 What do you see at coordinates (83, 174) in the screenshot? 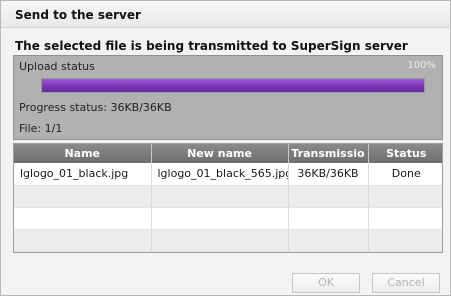
I see `cell-name: lglogo_01_black.jpg` at bounding box center [83, 174].